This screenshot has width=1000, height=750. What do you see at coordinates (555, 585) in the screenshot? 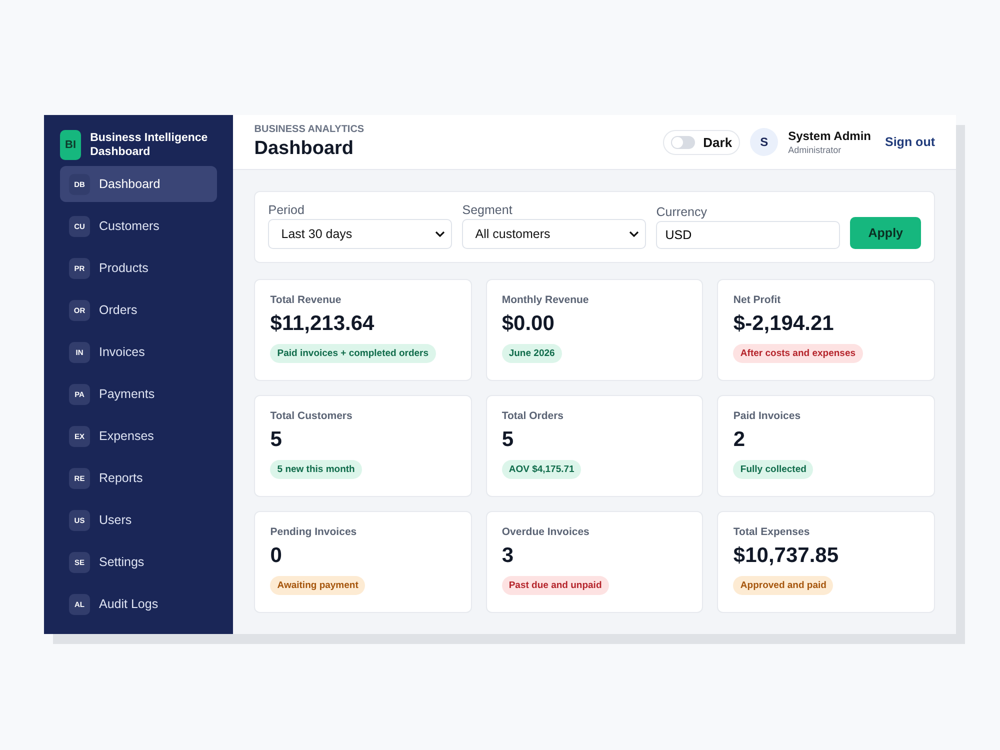
I see `stat-note-badge: Past due and unpaid` at bounding box center [555, 585].